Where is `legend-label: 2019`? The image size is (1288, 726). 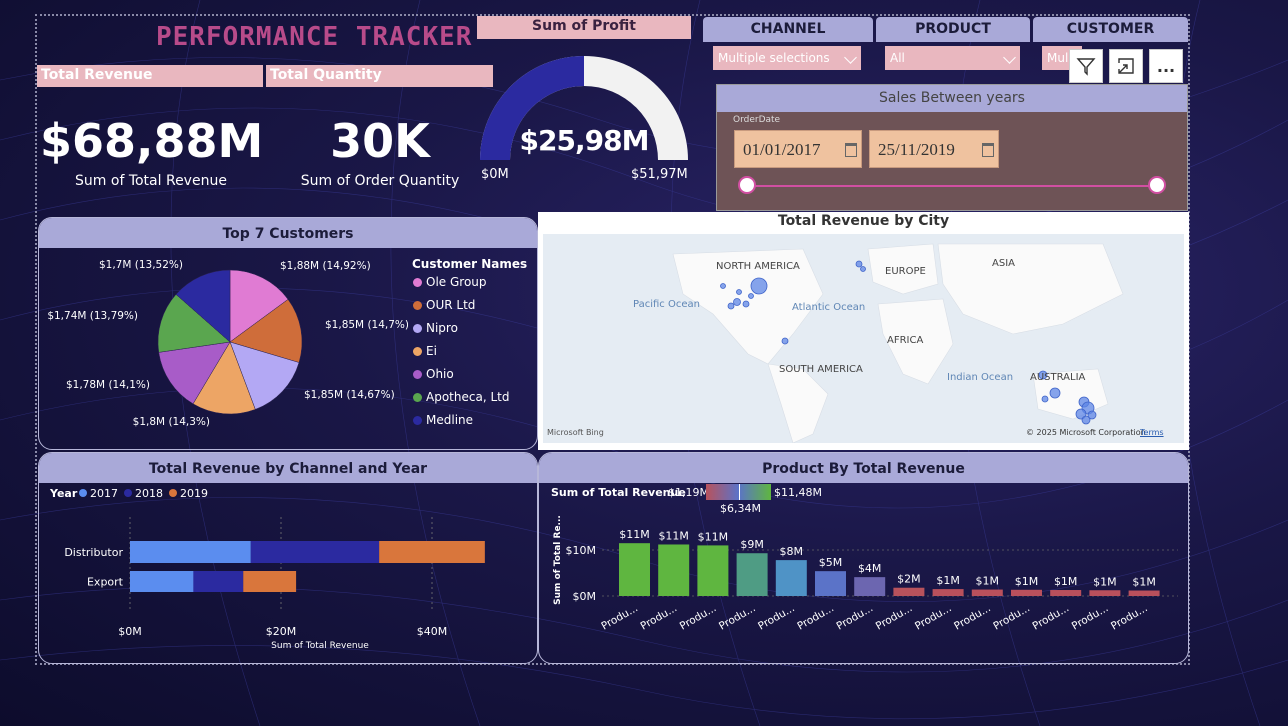
legend-label: 2019 is located at coordinates (194, 493).